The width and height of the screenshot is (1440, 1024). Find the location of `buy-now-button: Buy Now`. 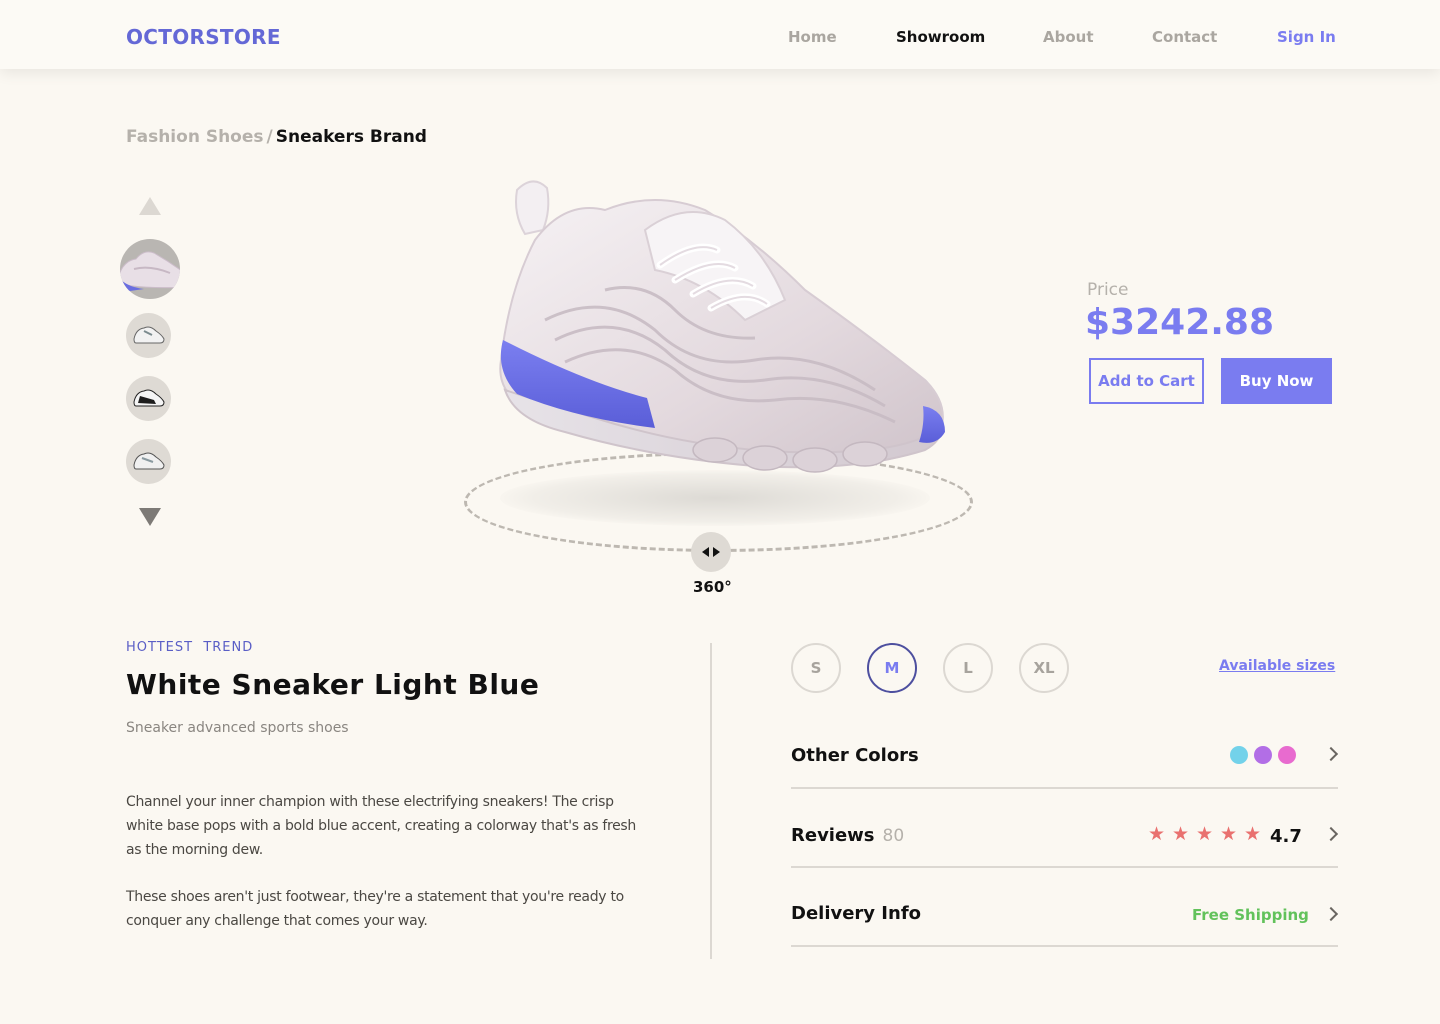

buy-now-button: Buy Now is located at coordinates (1276, 381).